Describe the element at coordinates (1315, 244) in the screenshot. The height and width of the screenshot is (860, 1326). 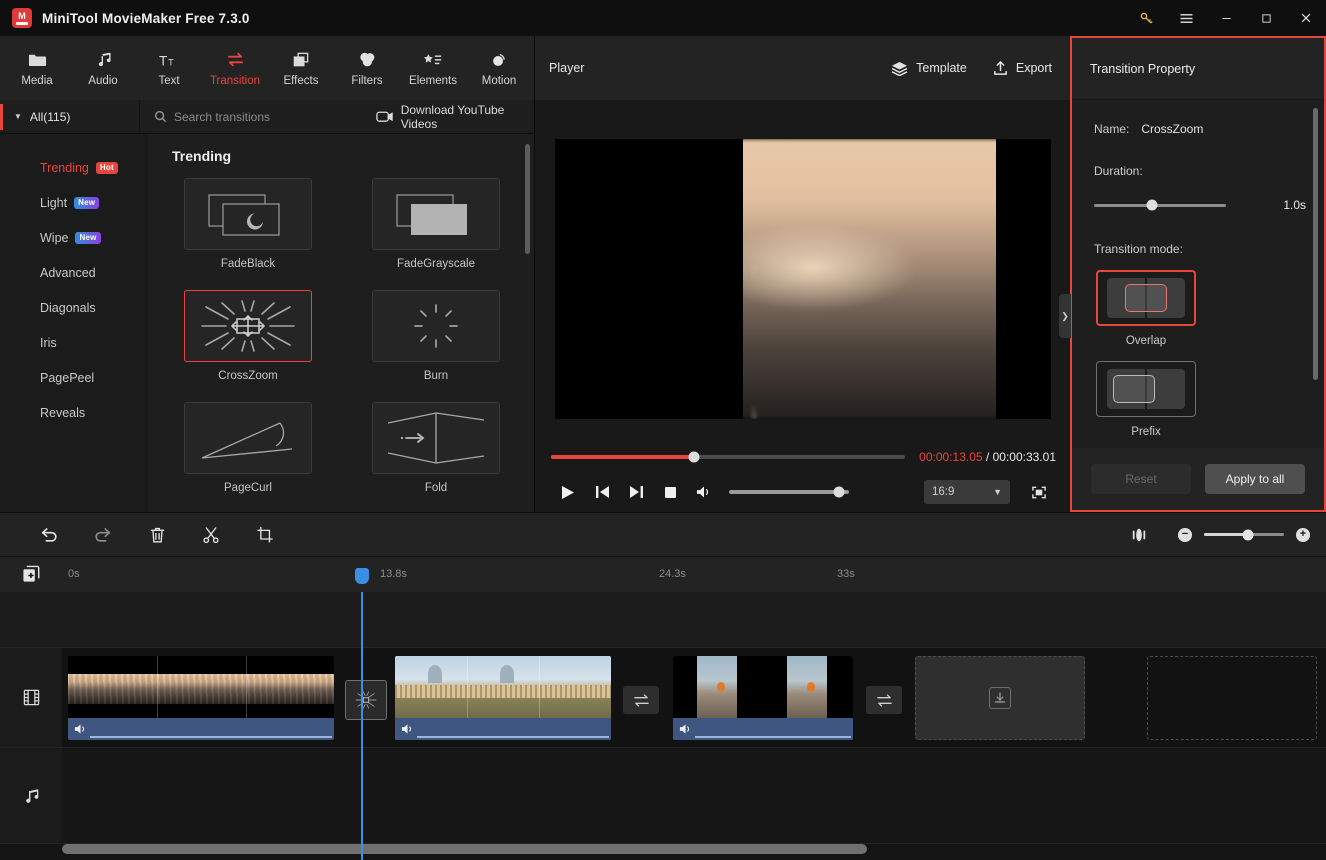
I see `property-scrollbar` at that location.